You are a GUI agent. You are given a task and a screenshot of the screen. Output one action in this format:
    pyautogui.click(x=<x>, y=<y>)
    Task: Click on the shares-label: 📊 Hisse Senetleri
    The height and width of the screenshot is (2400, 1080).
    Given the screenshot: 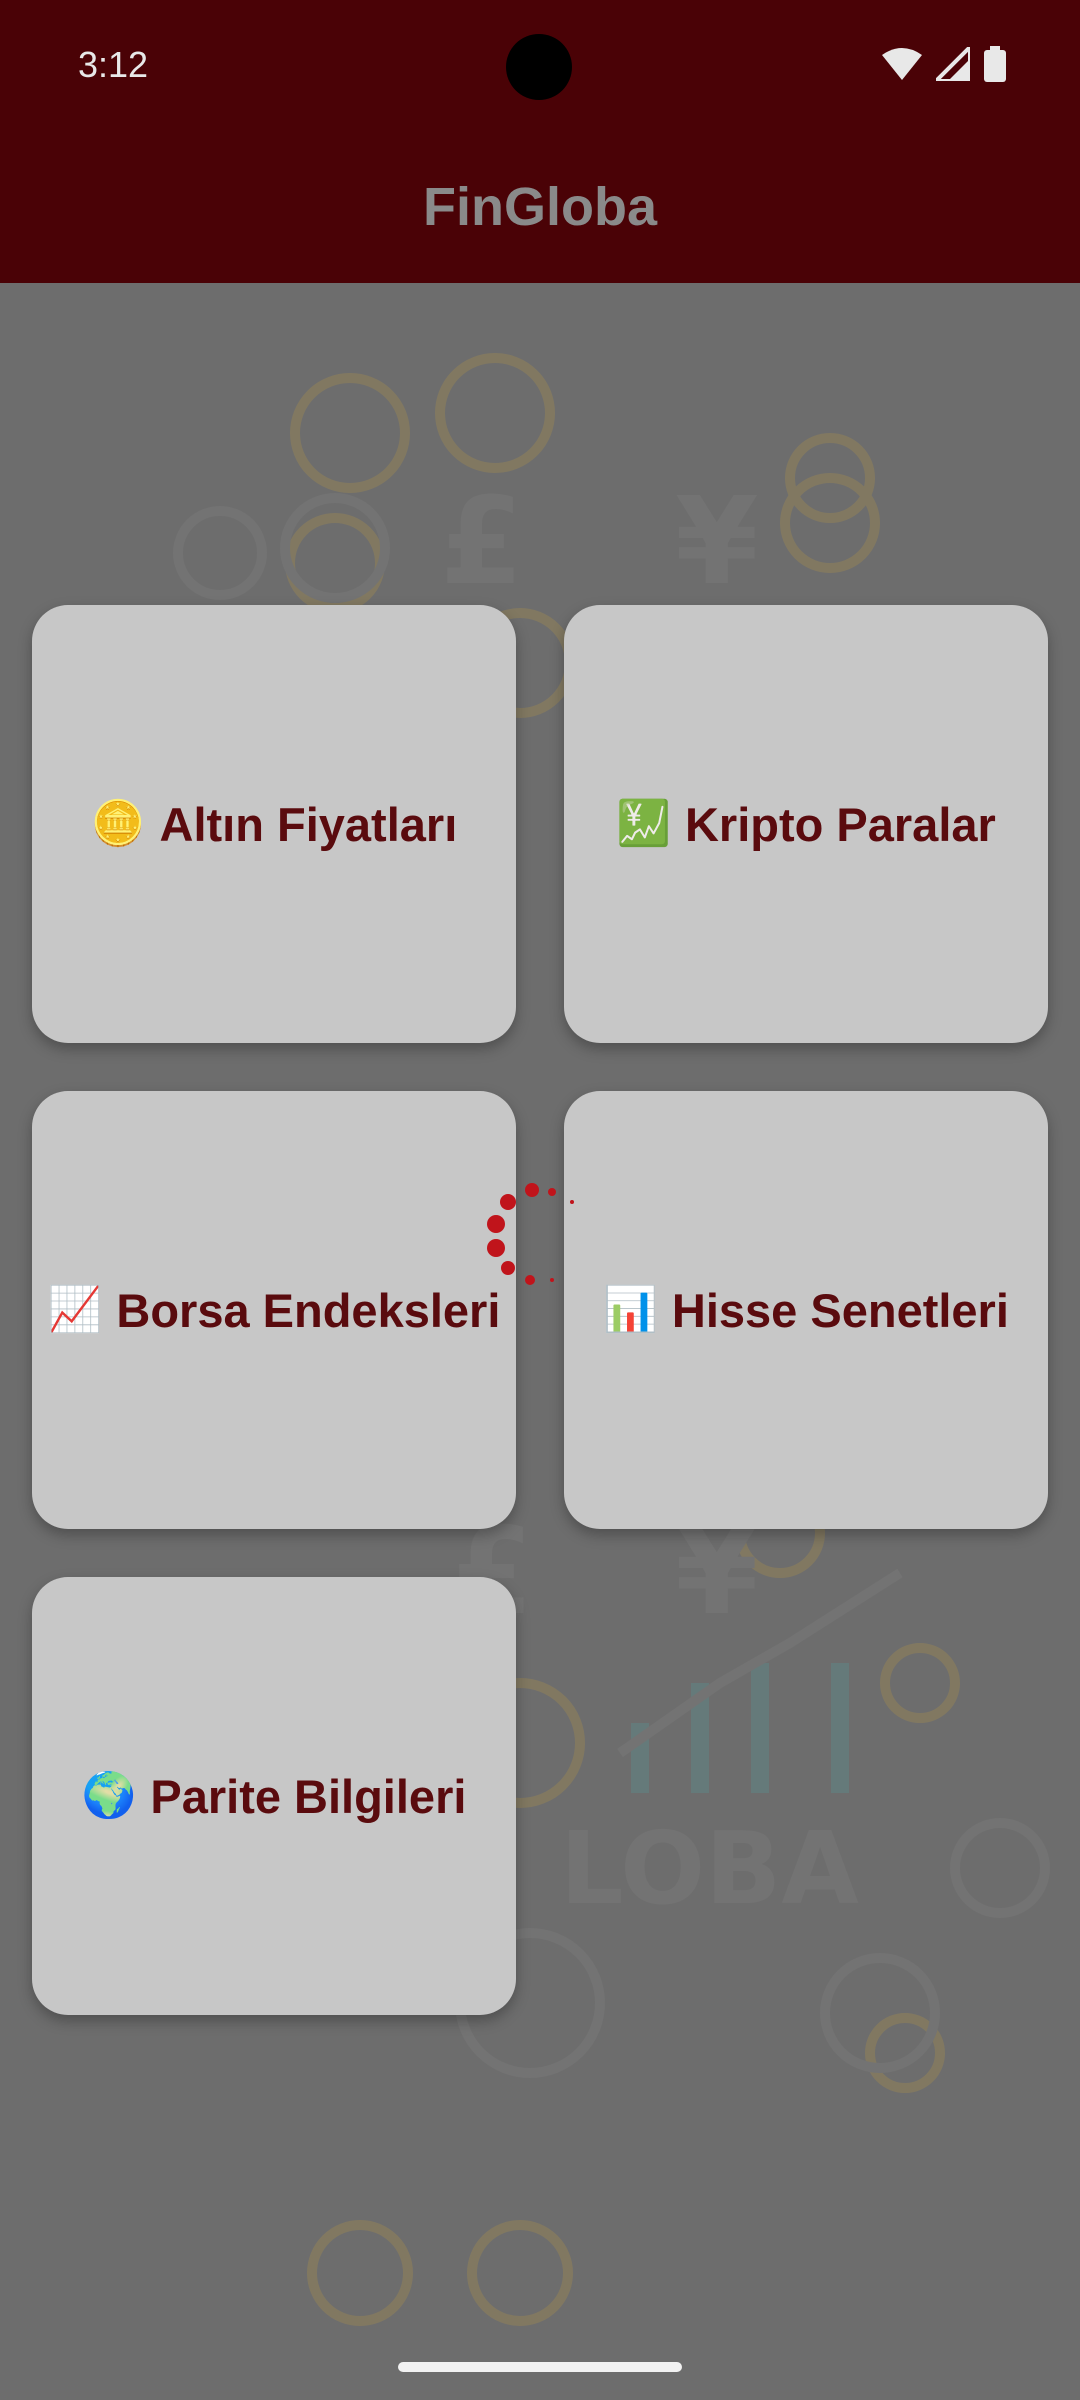 What is the action you would take?
    pyautogui.click(x=806, y=1310)
    